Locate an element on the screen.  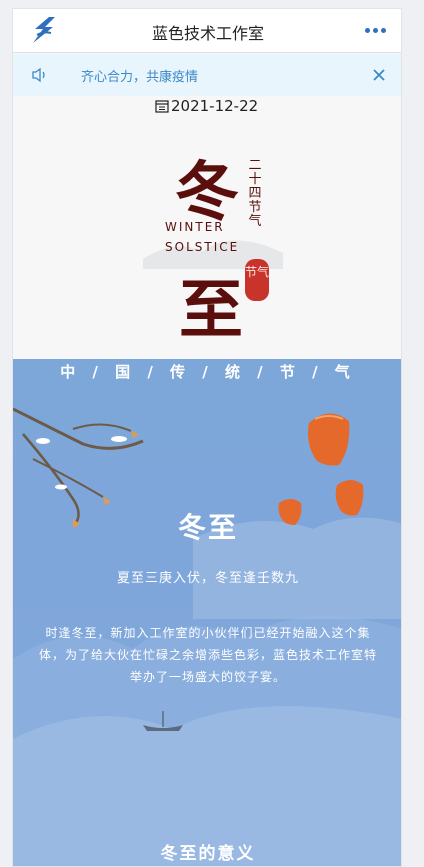
notice-text: 齐心合力，共康疫情 is located at coordinates (140, 77).